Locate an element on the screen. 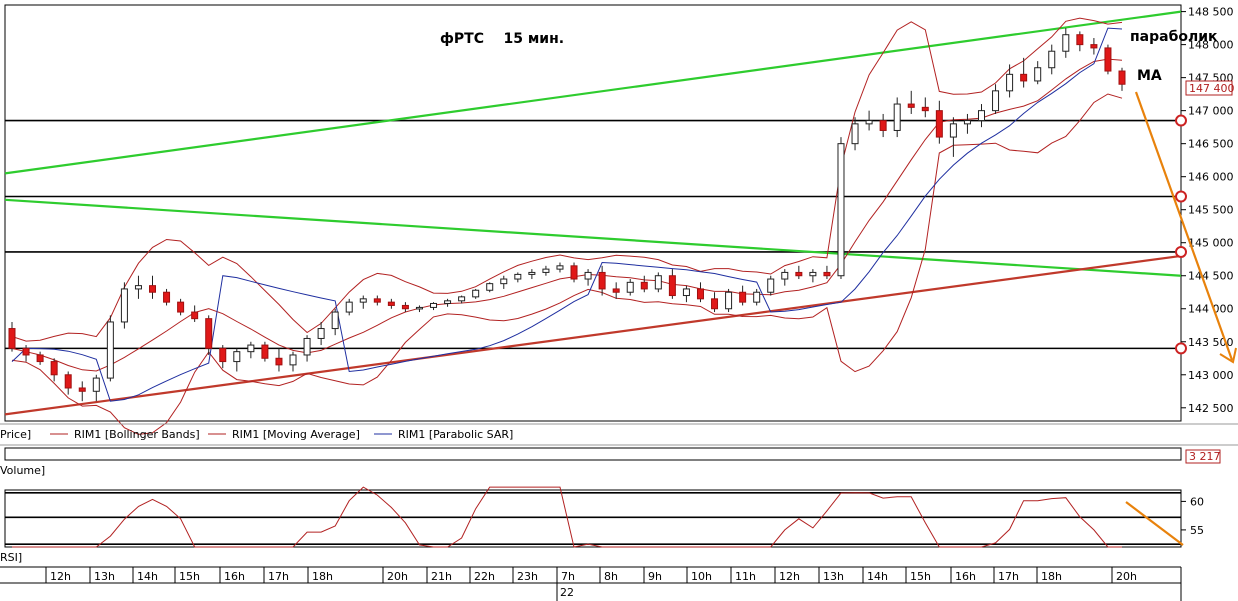 The image size is (1238, 601). parabolic-annotation: параболик is located at coordinates (1174, 37).